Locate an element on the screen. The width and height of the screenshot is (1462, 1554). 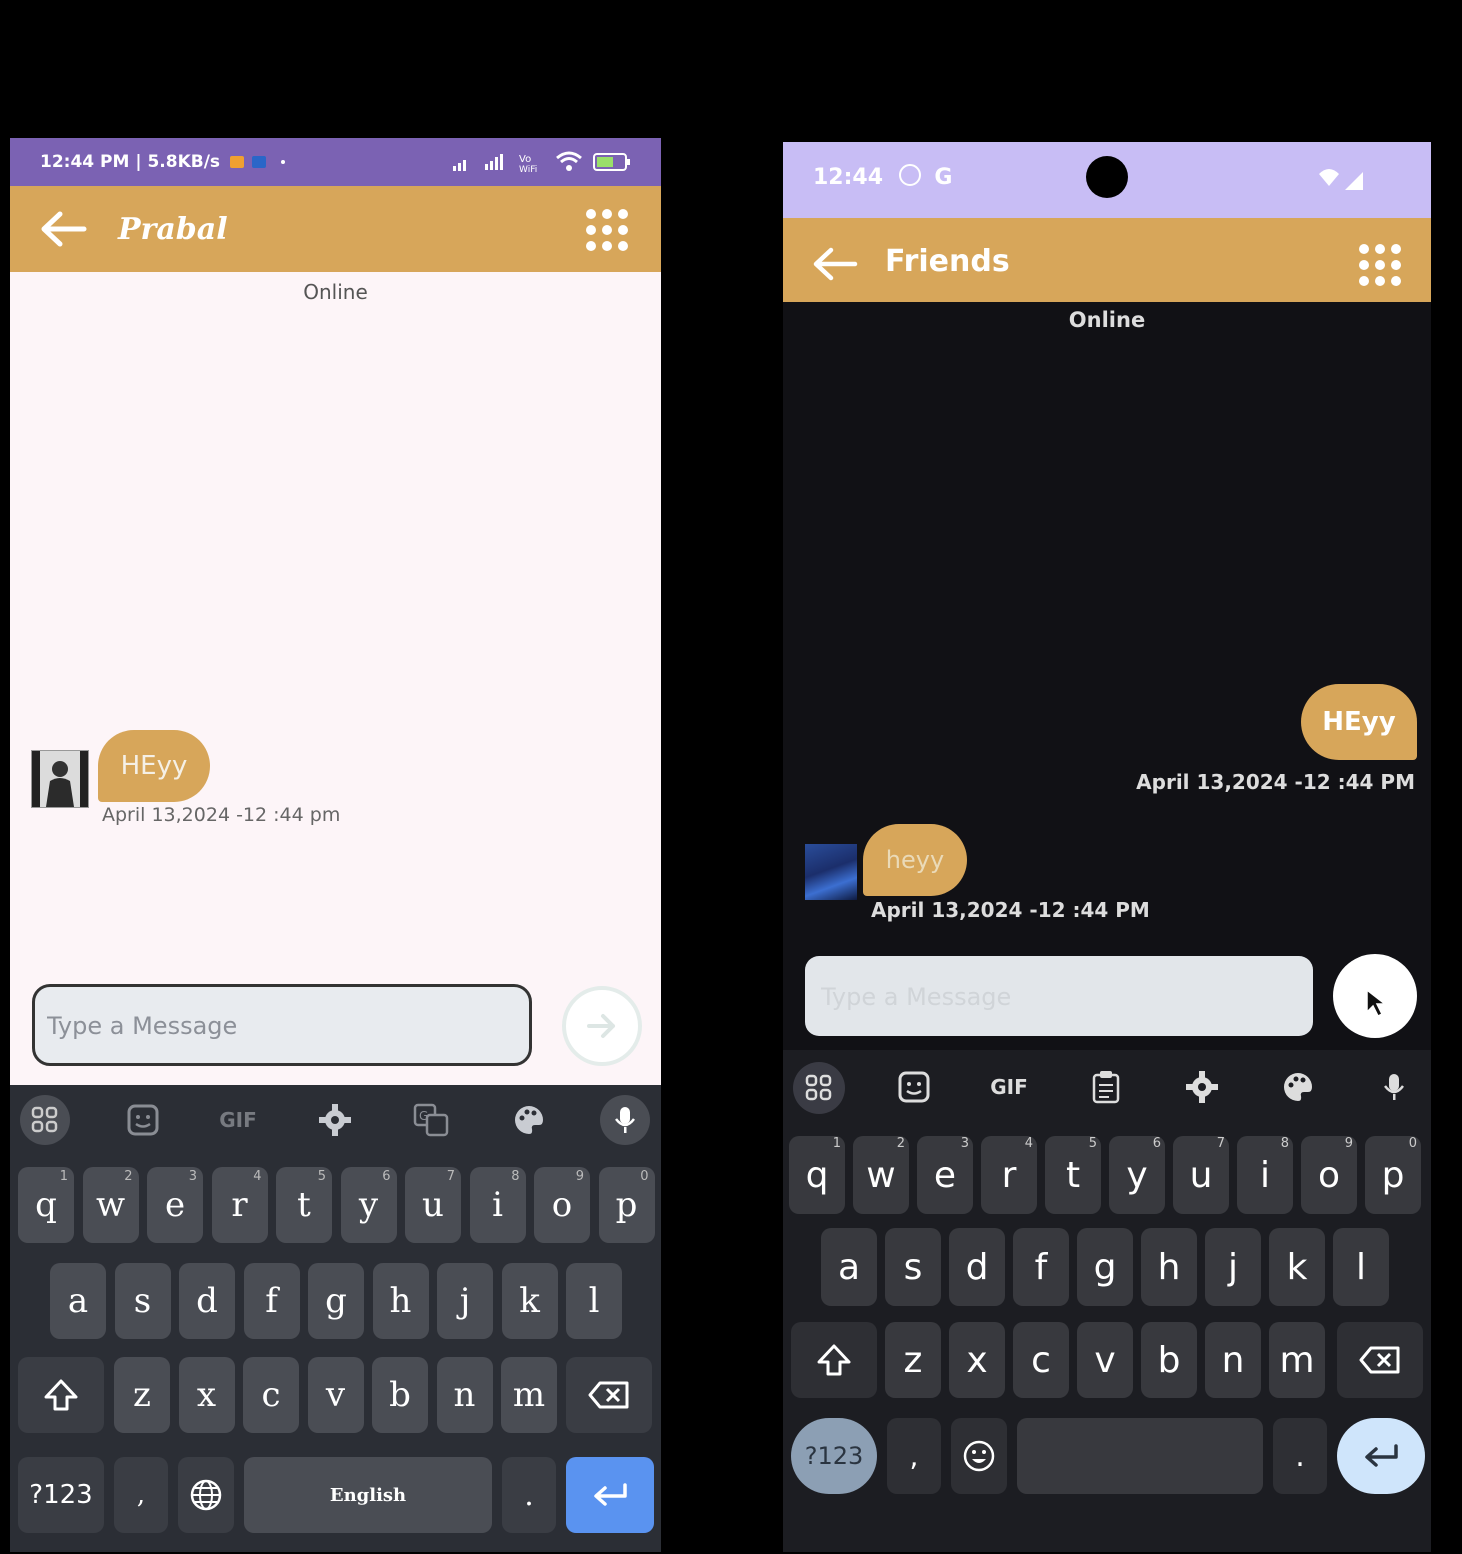
translate-icon: G is located at coordinates (431, 1120).